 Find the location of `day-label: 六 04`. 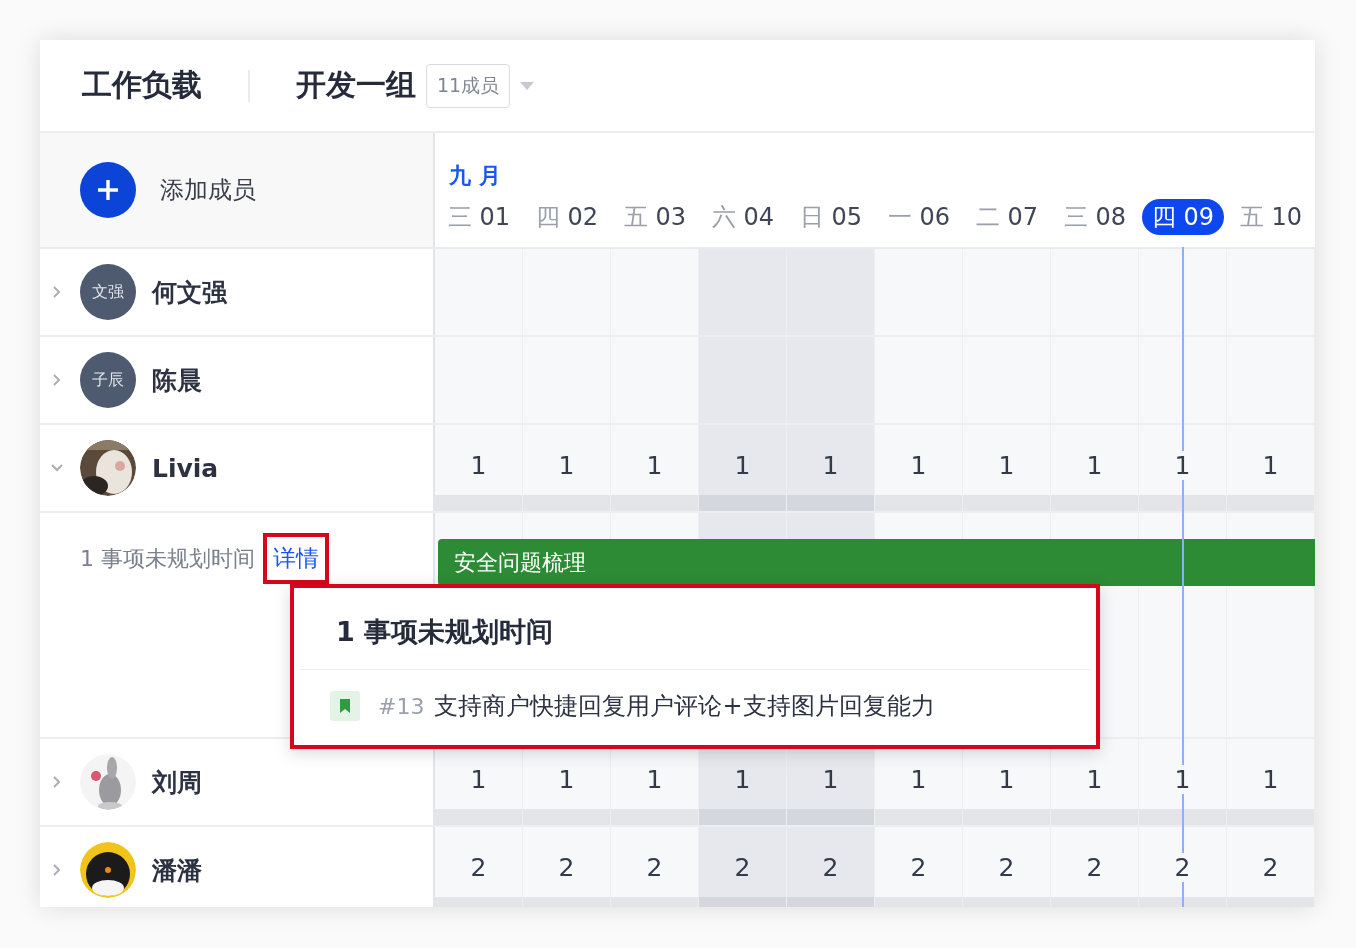

day-label: 六 04 is located at coordinates (743, 217).